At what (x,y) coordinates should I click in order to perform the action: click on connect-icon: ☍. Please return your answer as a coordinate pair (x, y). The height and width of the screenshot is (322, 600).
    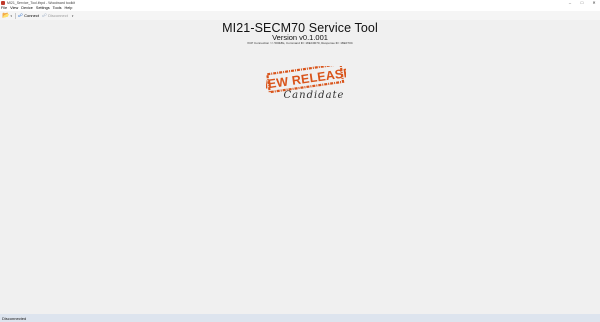
    Looking at the image, I should click on (21, 15).